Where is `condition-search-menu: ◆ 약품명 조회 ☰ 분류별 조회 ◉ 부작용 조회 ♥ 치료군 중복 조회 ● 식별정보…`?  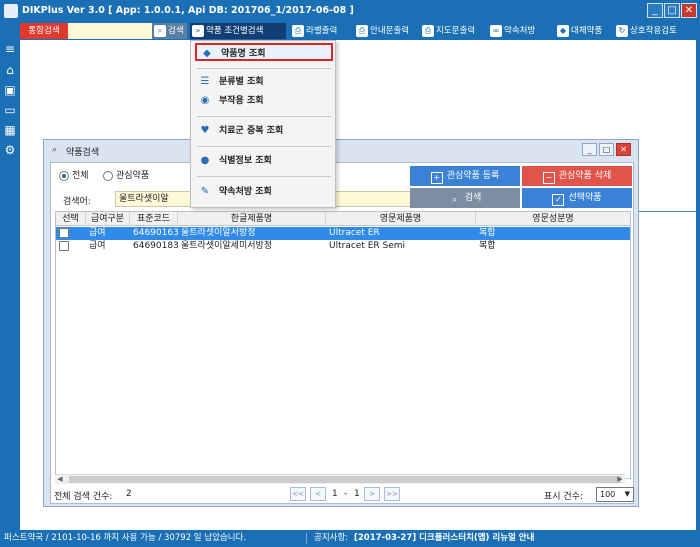
condition-search-menu: ◆ 약품명 조회 ☰ 분류별 조회 ◉ 부작용 조회 ♥ 치료군 중복 조회 ● 식별정보… is located at coordinates (263, 124).